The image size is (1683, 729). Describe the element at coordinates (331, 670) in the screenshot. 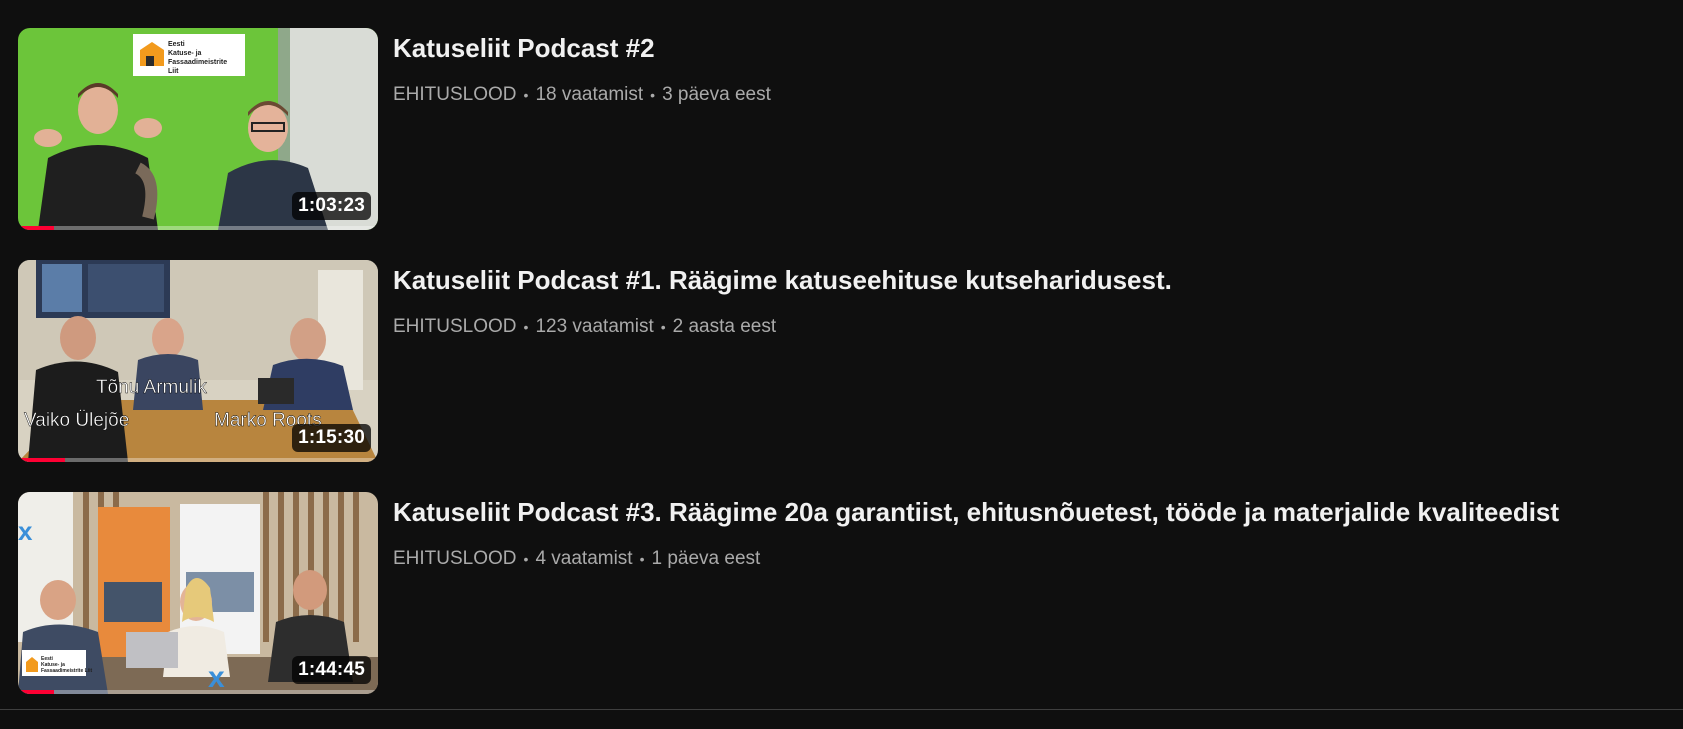

I see `duration-badge: 1:44:45` at that location.